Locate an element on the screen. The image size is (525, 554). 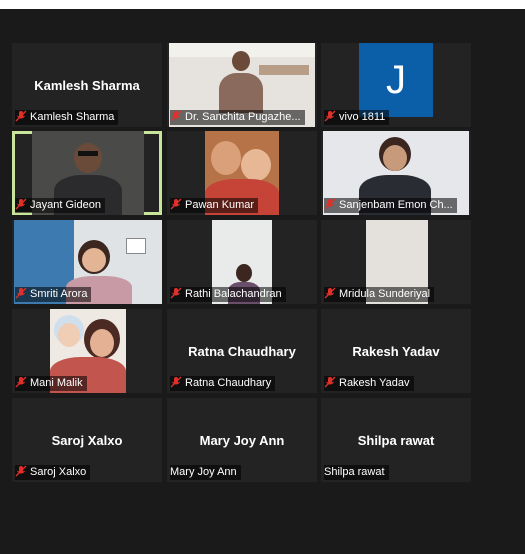
participant-tile: Ratna Chaudhary Ratna Chaudhary is located at coordinates (242, 351).